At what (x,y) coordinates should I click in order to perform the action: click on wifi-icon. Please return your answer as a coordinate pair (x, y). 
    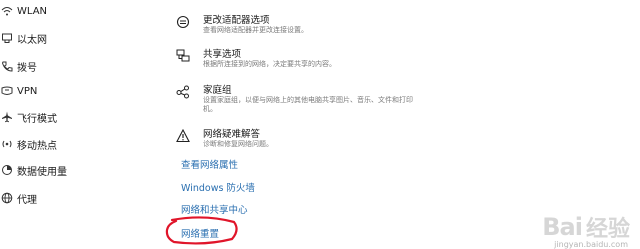
    Looking at the image, I should click on (7, 11).